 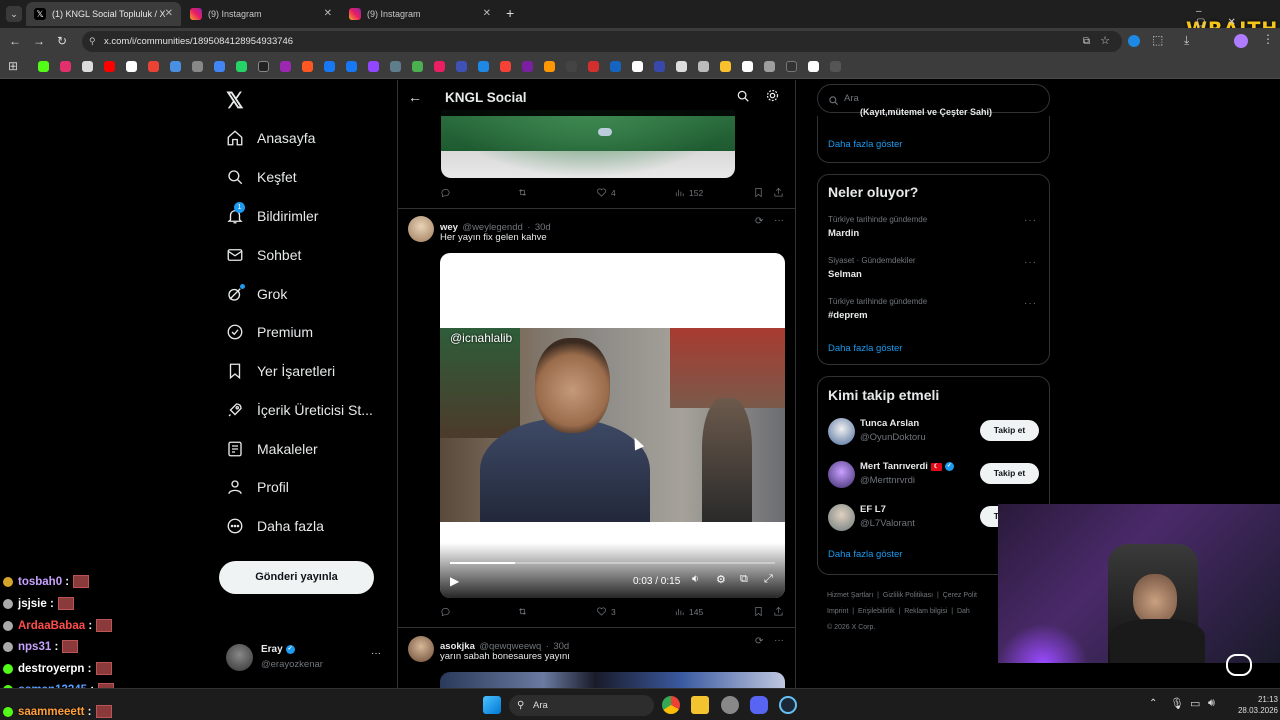 I want to click on suggestion-name: EF L7, so click(x=873, y=509).